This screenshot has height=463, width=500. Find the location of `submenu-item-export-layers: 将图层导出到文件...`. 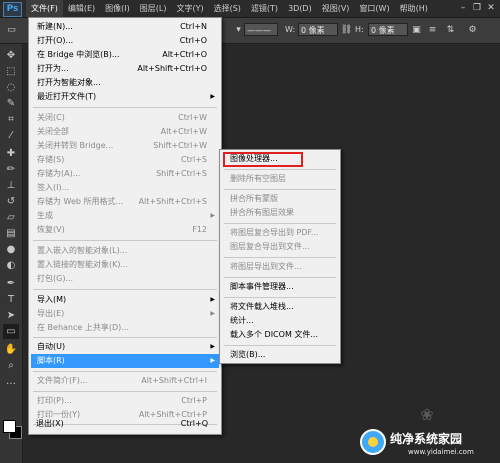

submenu-item-export-layers: 将图层导出到文件... is located at coordinates (280, 267).